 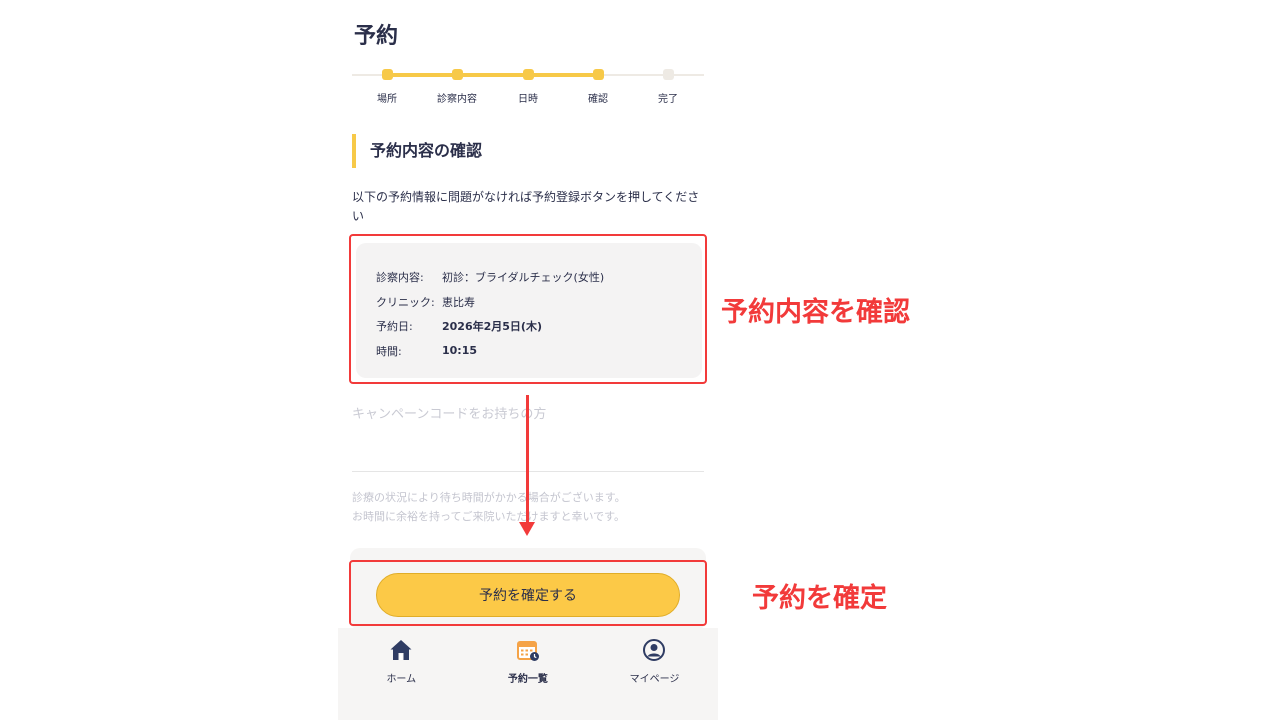 I want to click on home-icon, so click(x=401, y=650).